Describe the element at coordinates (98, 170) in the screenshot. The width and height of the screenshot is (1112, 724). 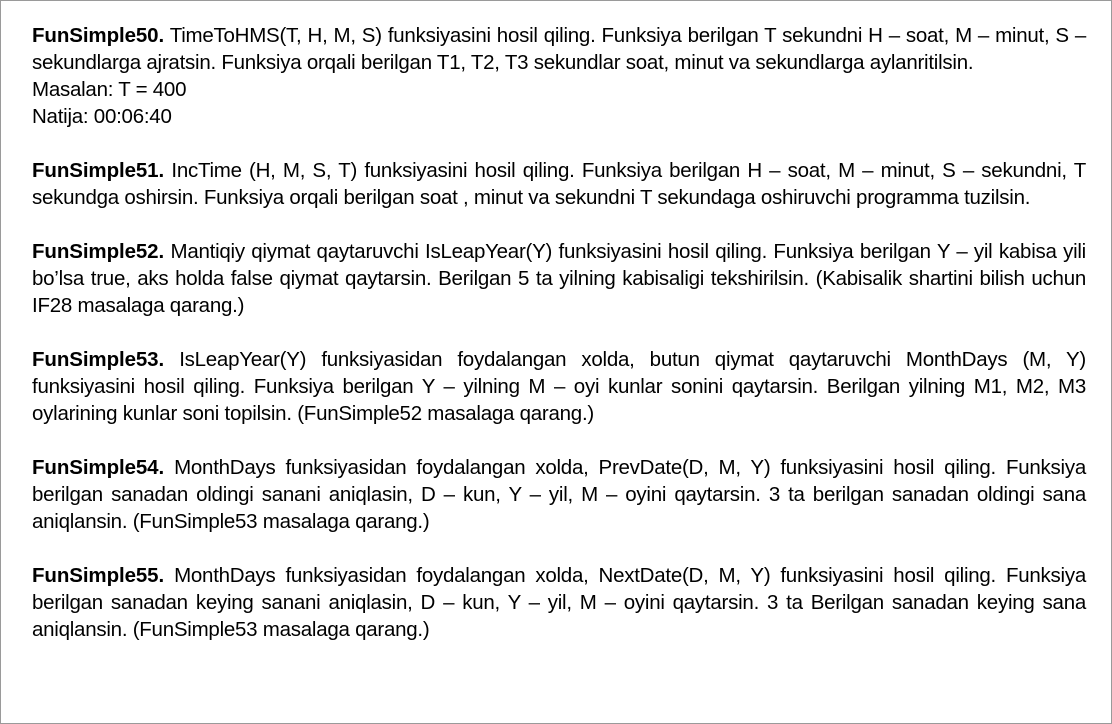
I see `task-title: FunSimple51.` at that location.